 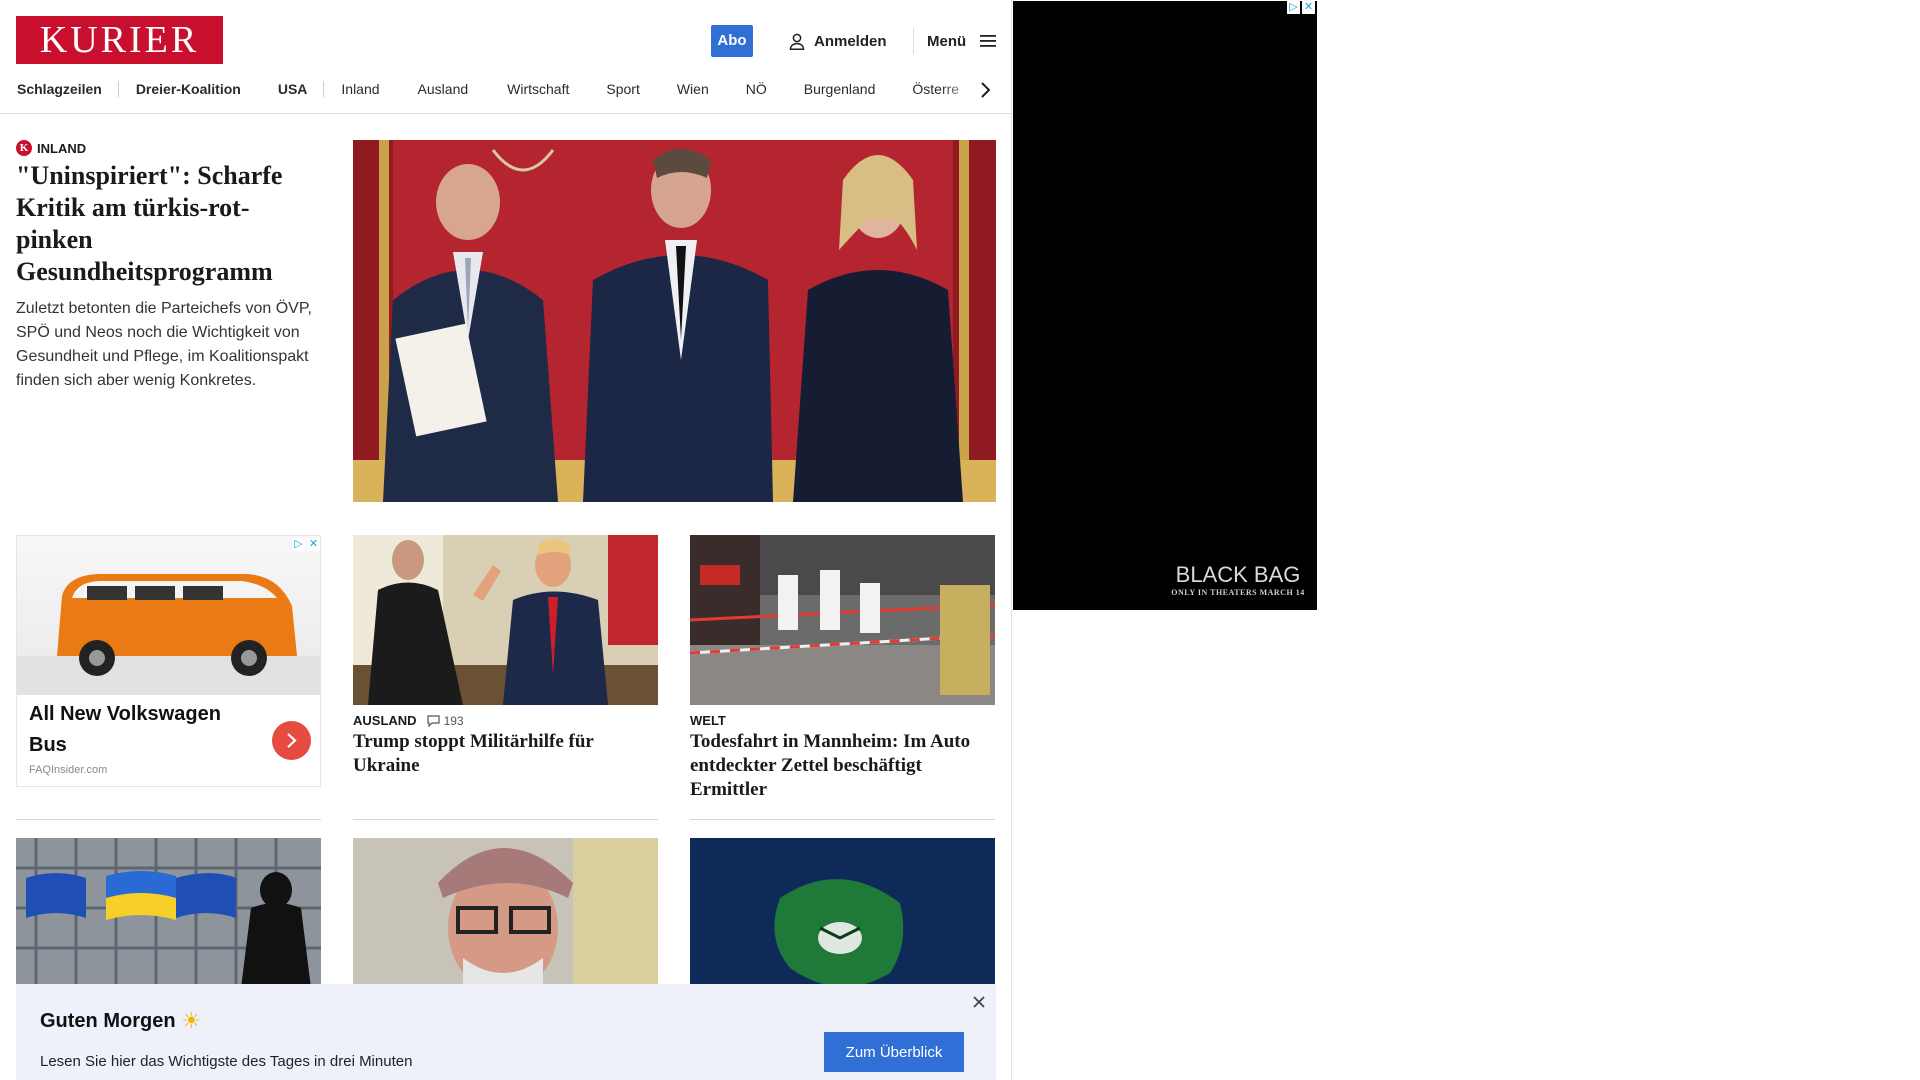 I want to click on overview-button: Zum Überblick, so click(x=894, y=1052).